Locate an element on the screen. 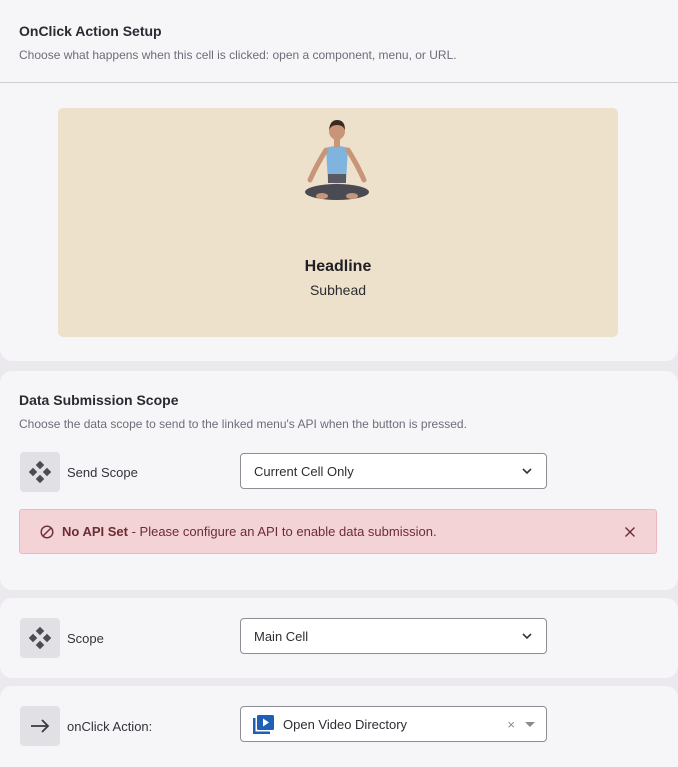 Image resolution: width=678 pixels, height=767 pixels. scope-label: Scope is located at coordinates (85, 638).